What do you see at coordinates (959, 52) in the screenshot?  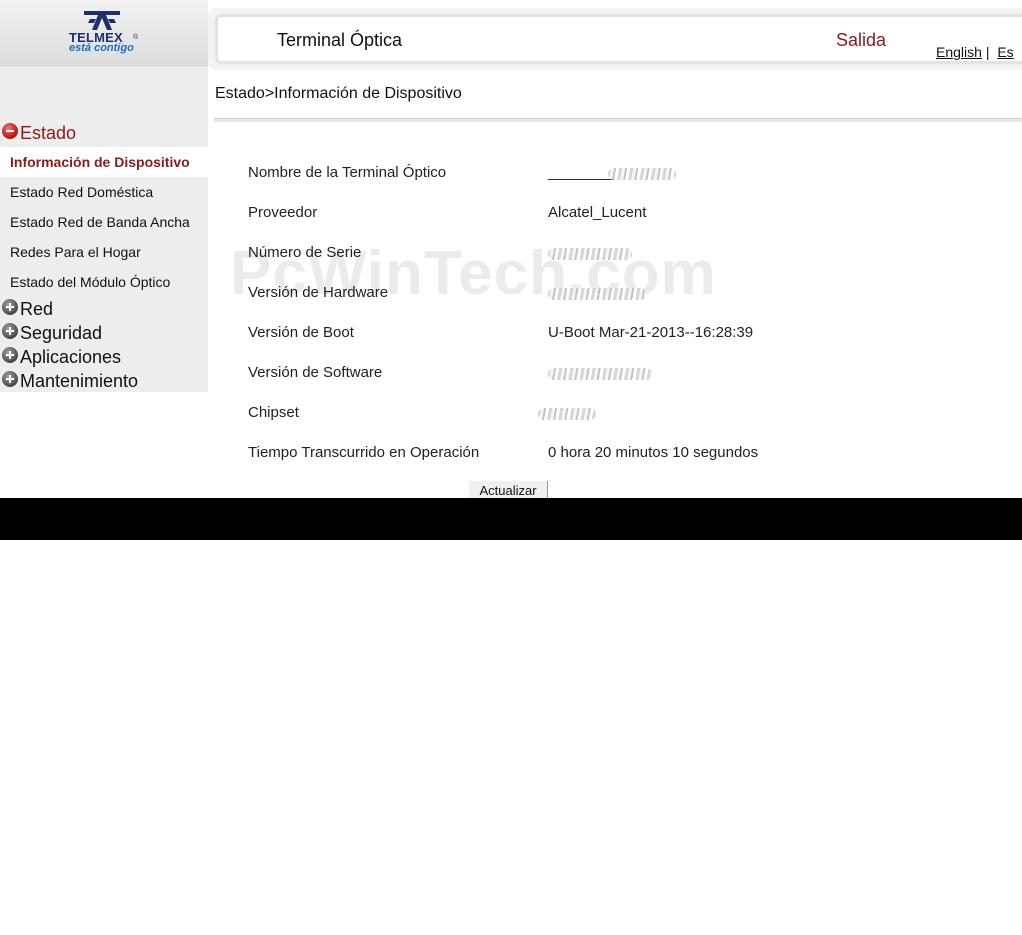 I see `lang-english-link: English` at bounding box center [959, 52].